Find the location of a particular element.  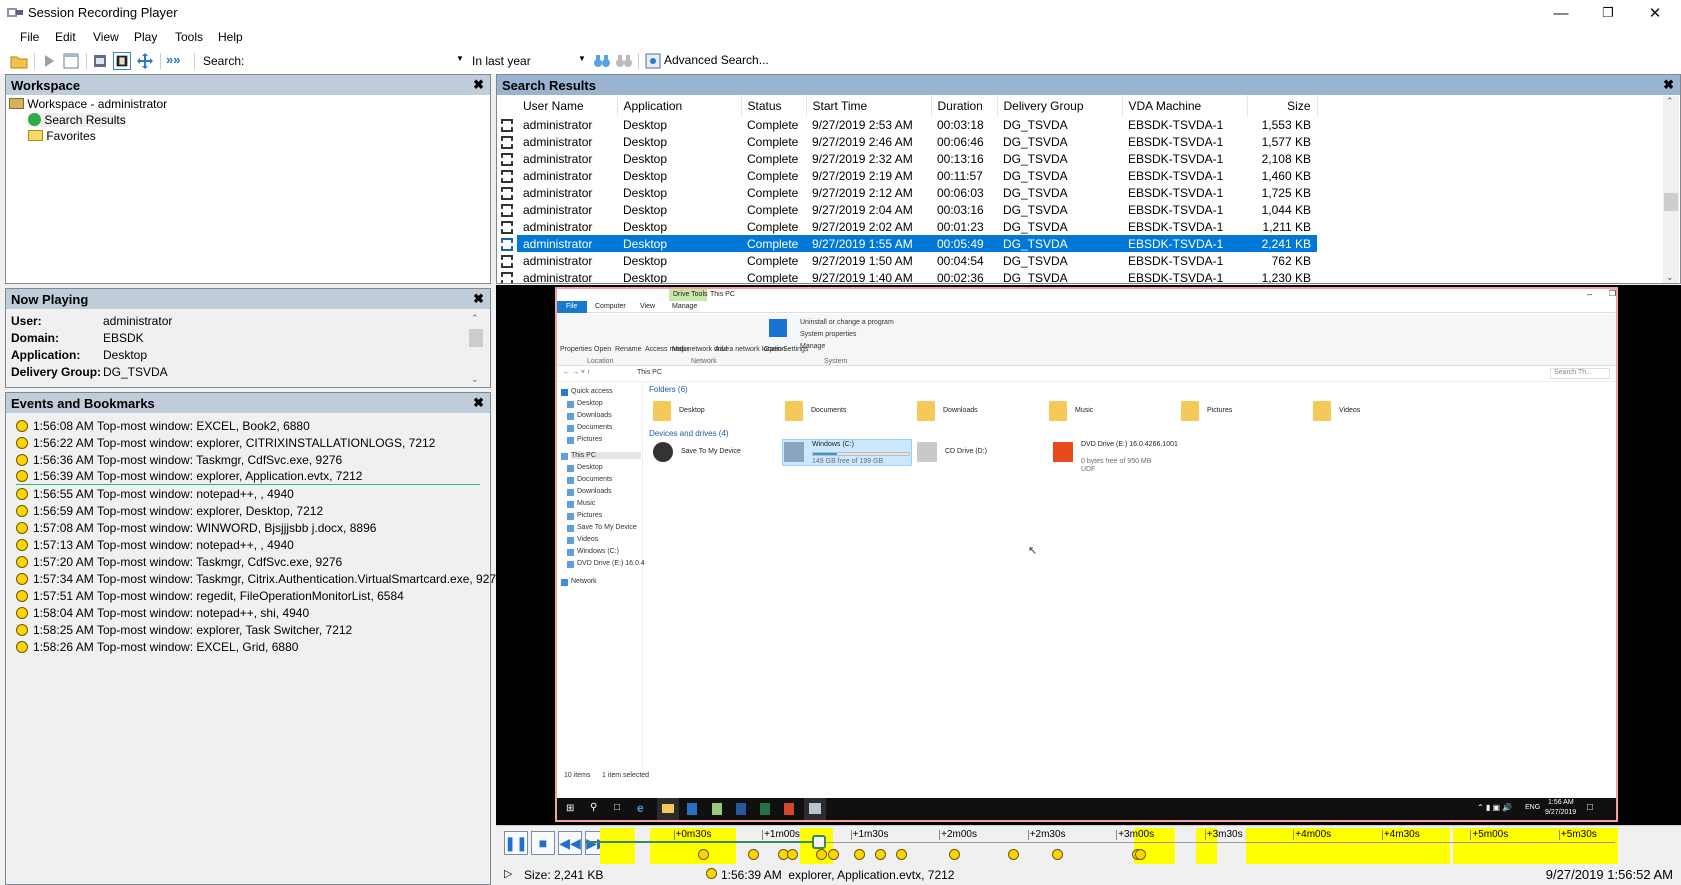

folder-item: Pictures is located at coordinates (1219, 410).